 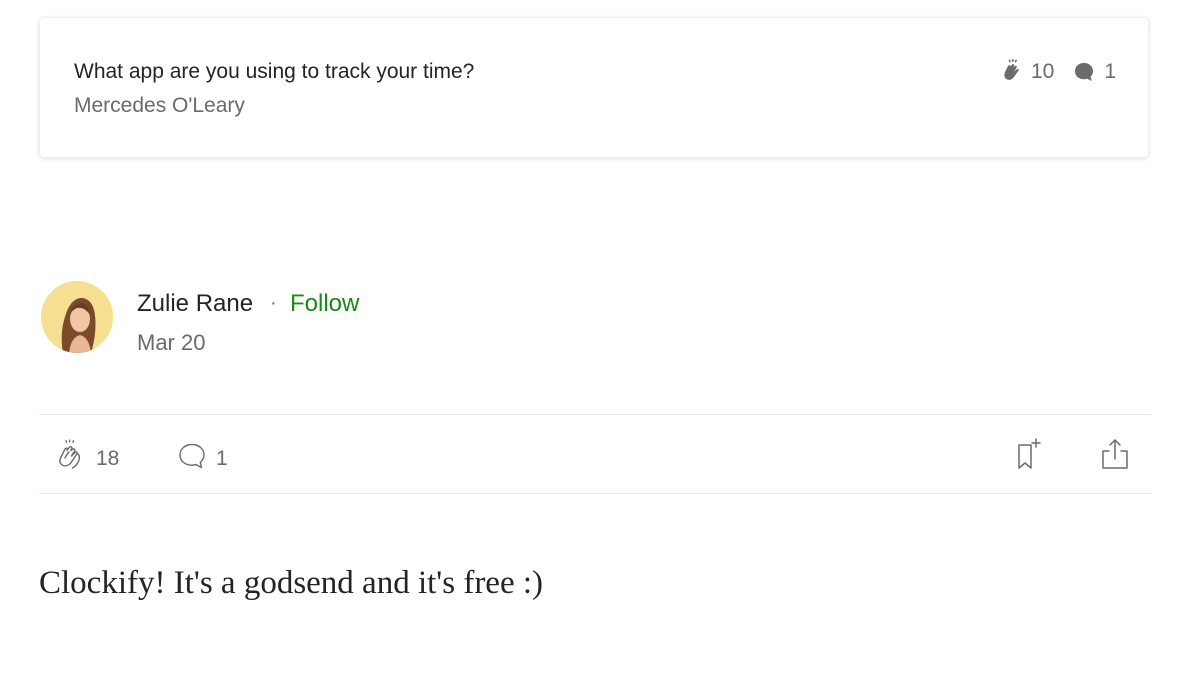 I want to click on follow-button: Follow, so click(x=324, y=304).